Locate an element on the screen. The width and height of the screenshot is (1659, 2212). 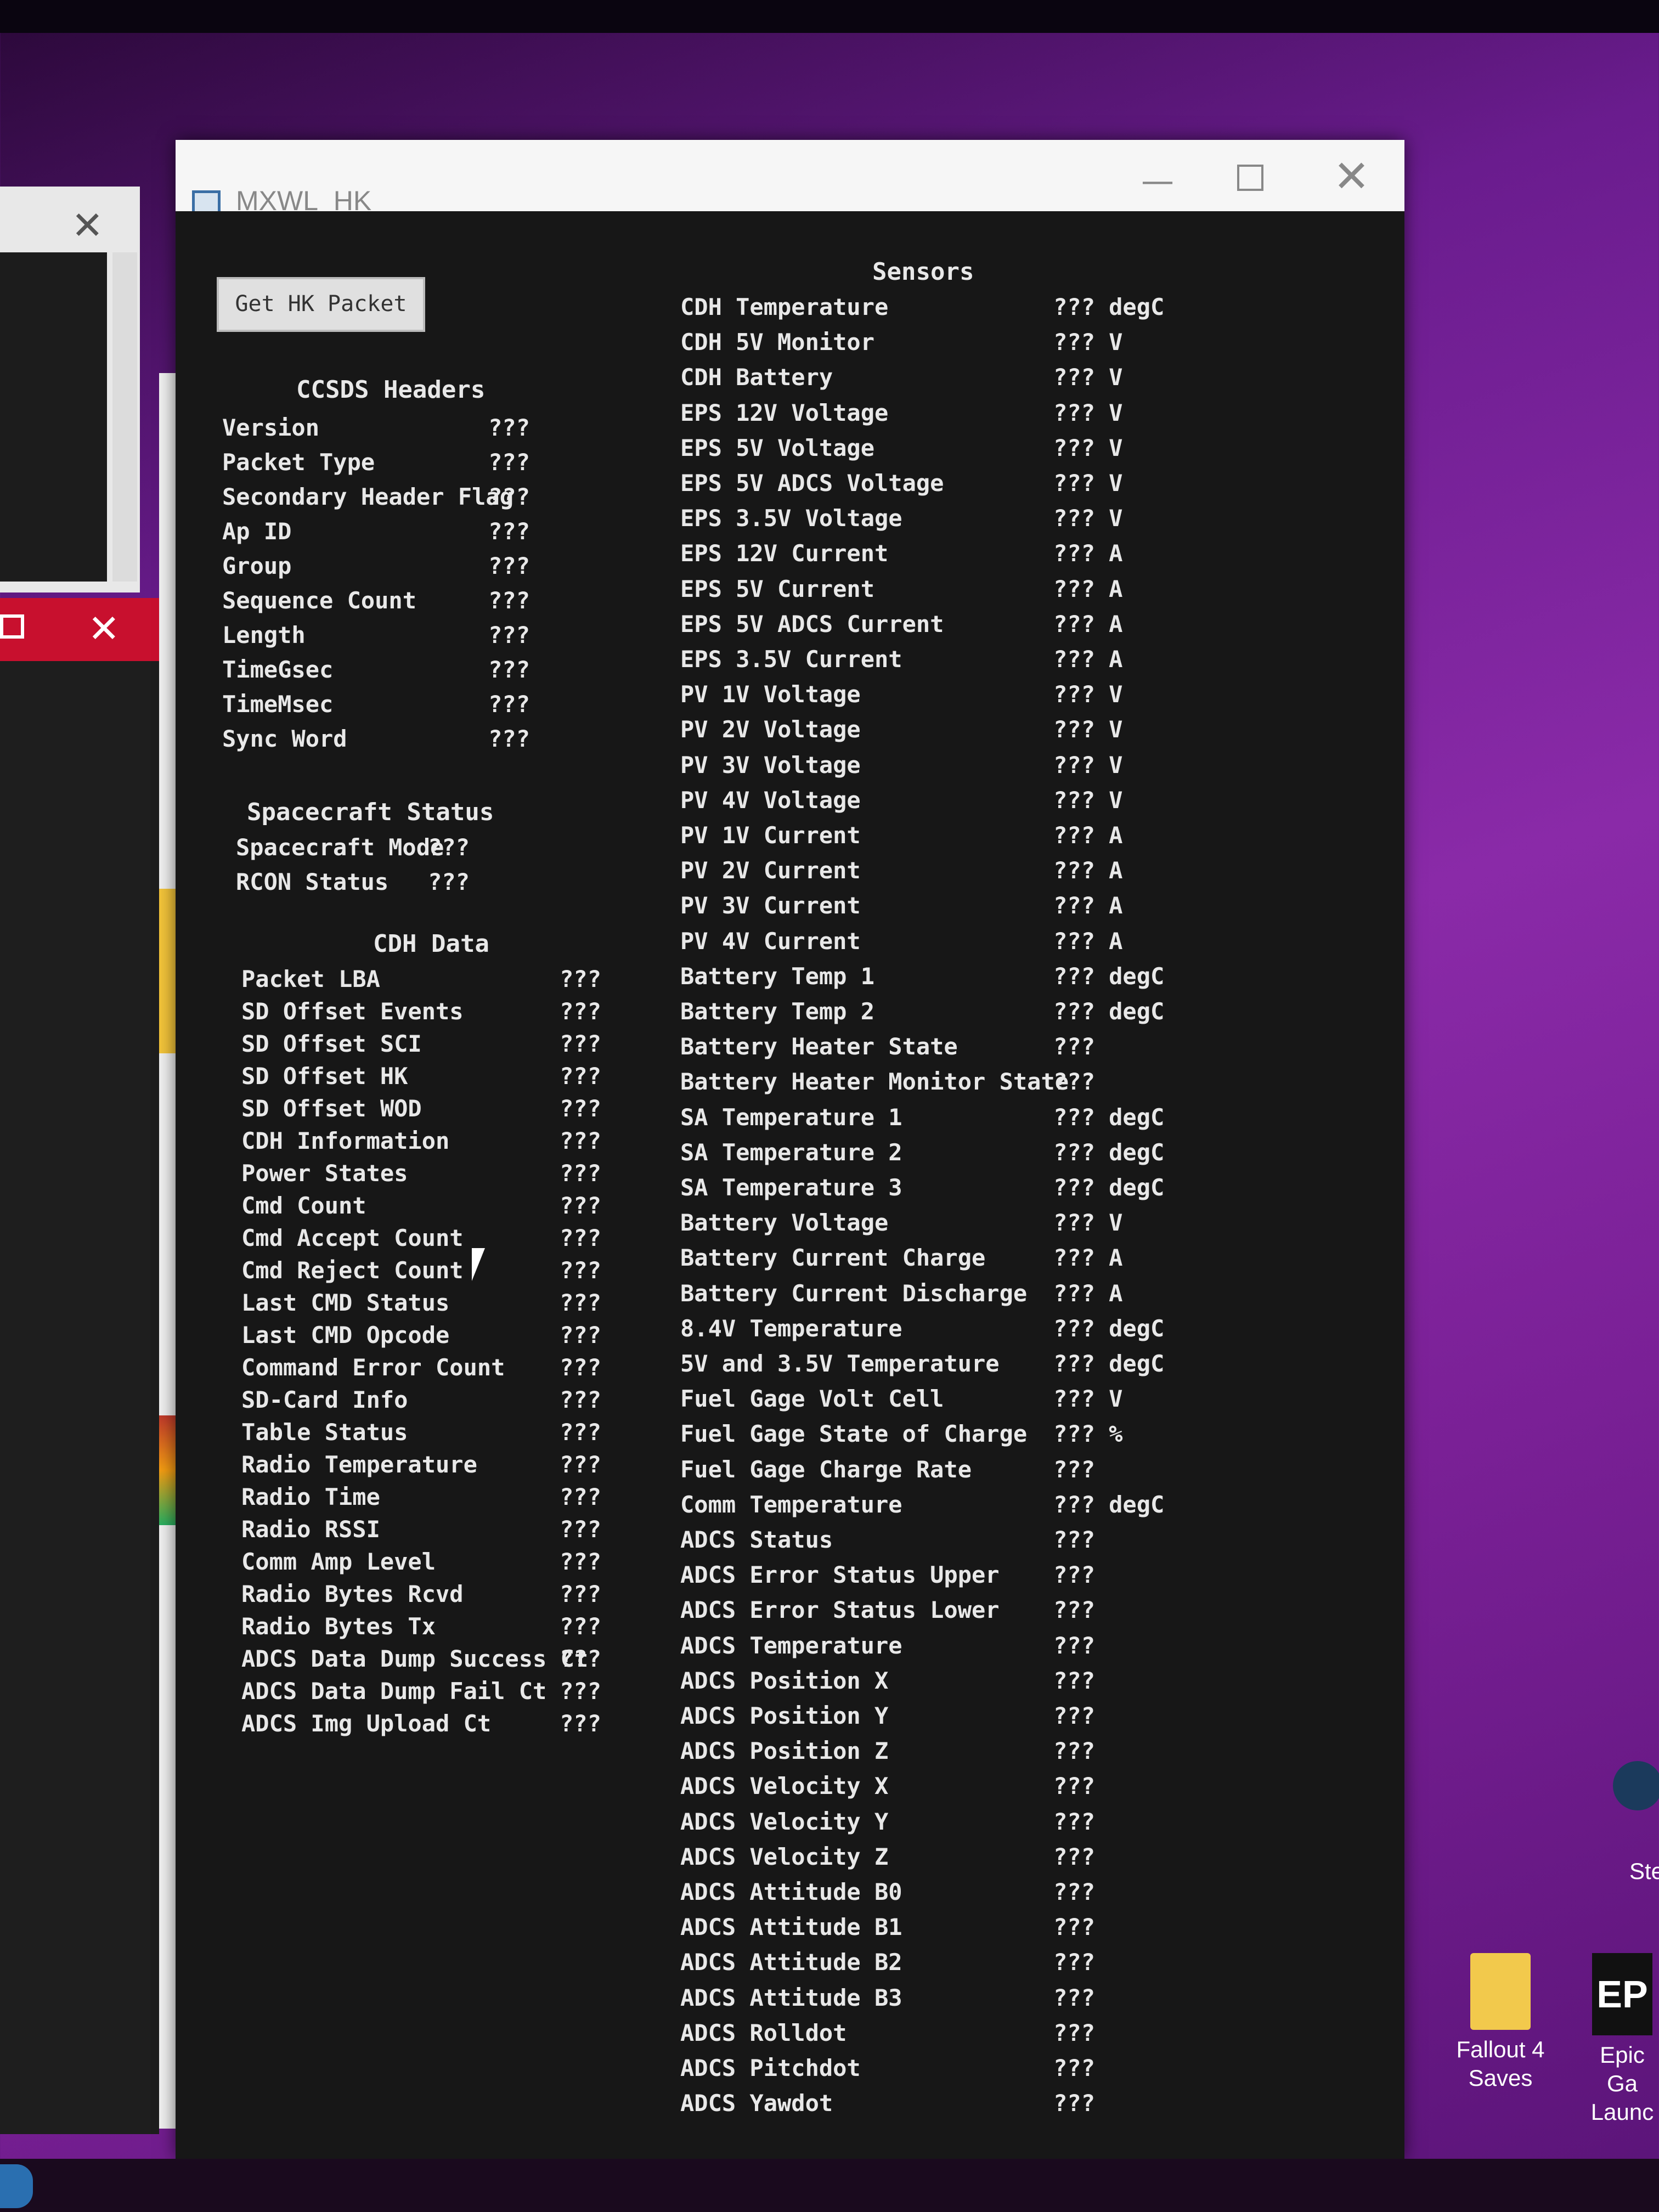
ccsds-row-label: Length is located at coordinates (264, 635).